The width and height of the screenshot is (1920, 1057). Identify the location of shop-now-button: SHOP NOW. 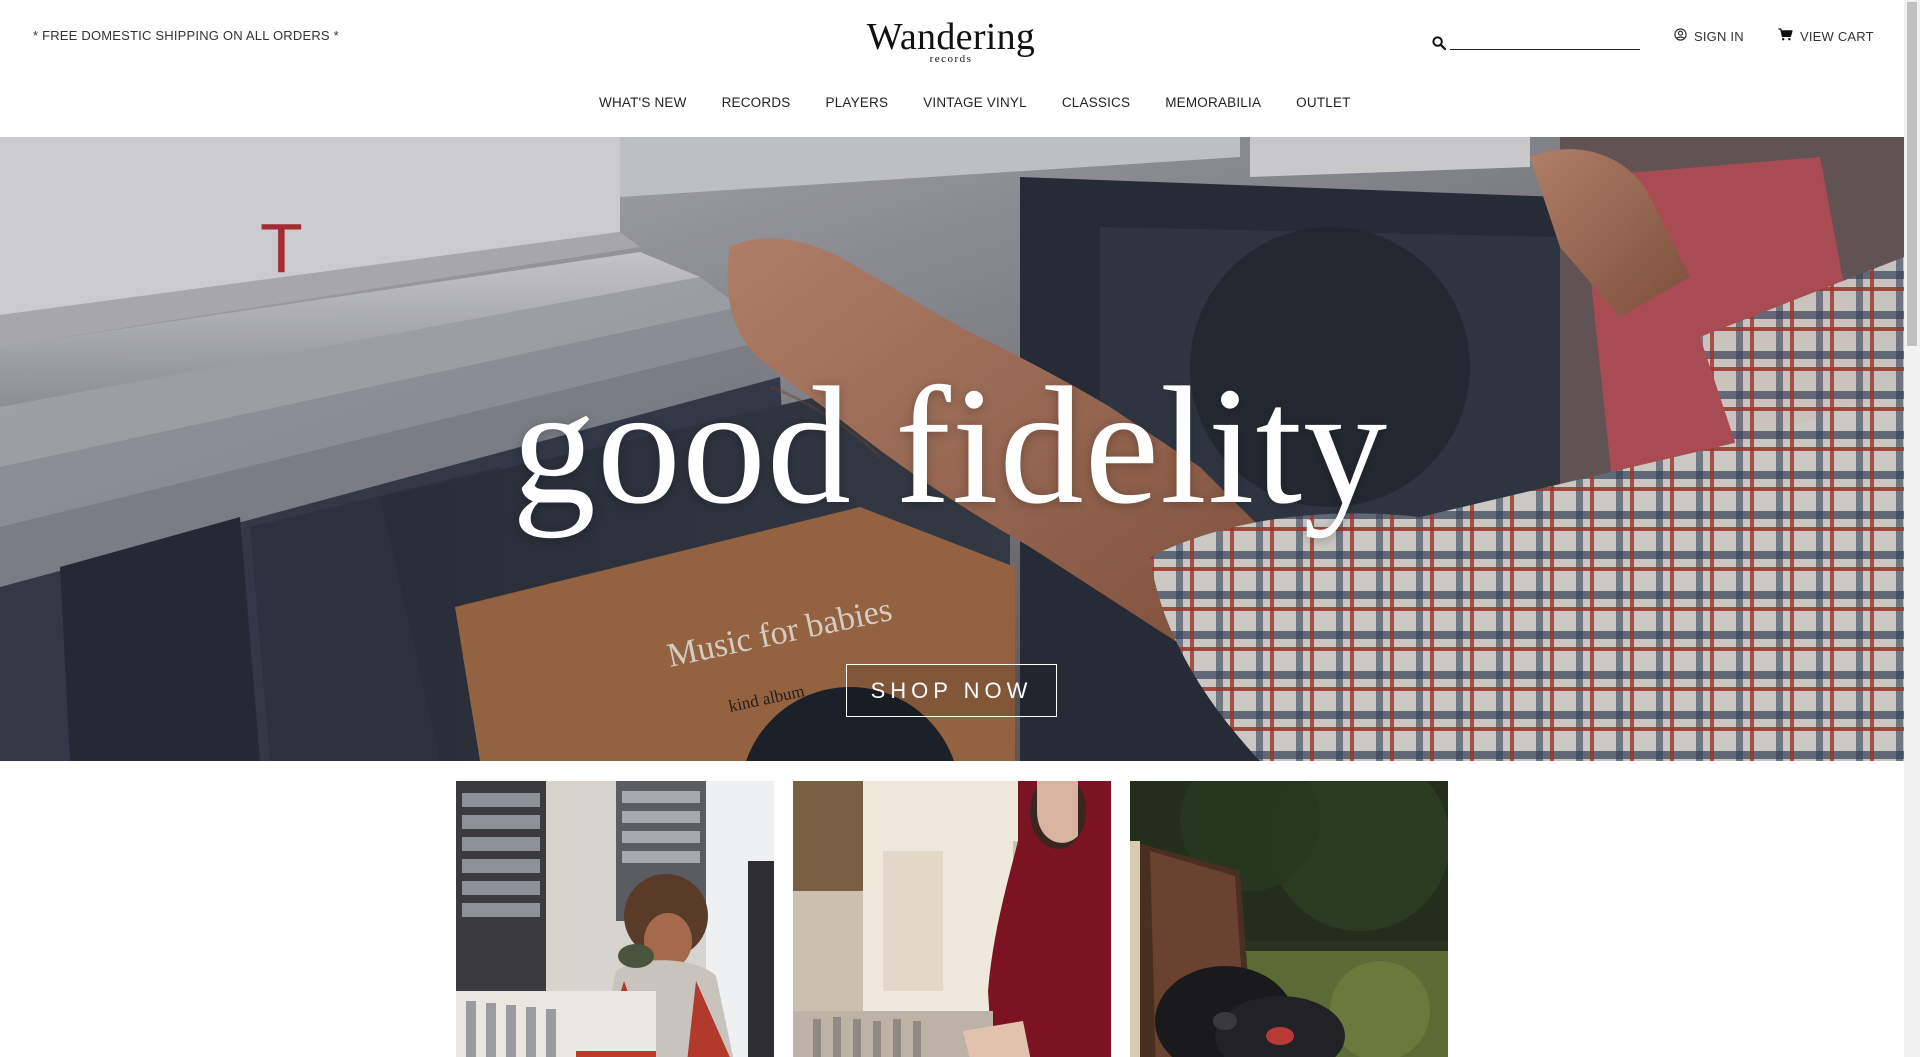
(951, 690).